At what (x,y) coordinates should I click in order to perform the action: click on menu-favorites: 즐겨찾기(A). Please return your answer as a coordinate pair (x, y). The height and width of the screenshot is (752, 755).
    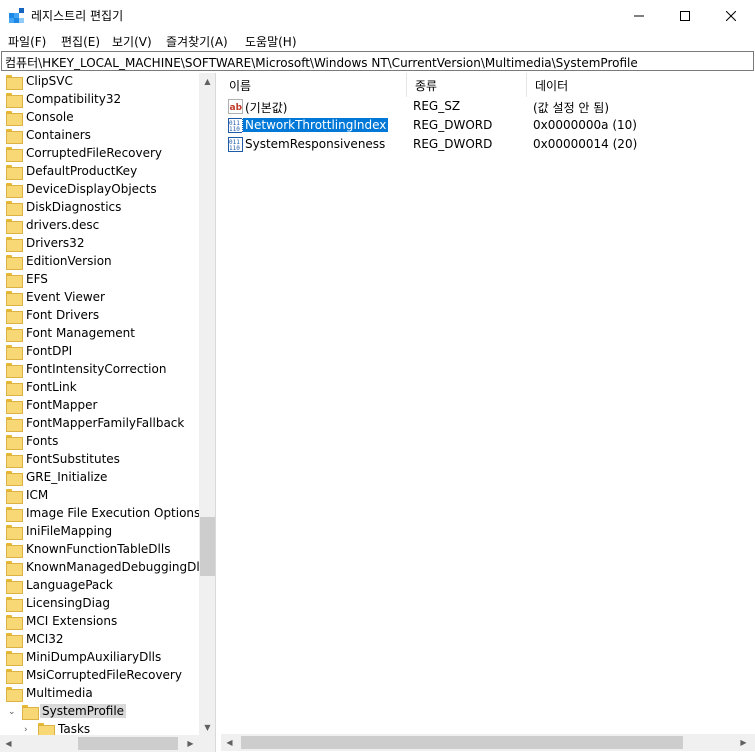
    Looking at the image, I should click on (197, 41).